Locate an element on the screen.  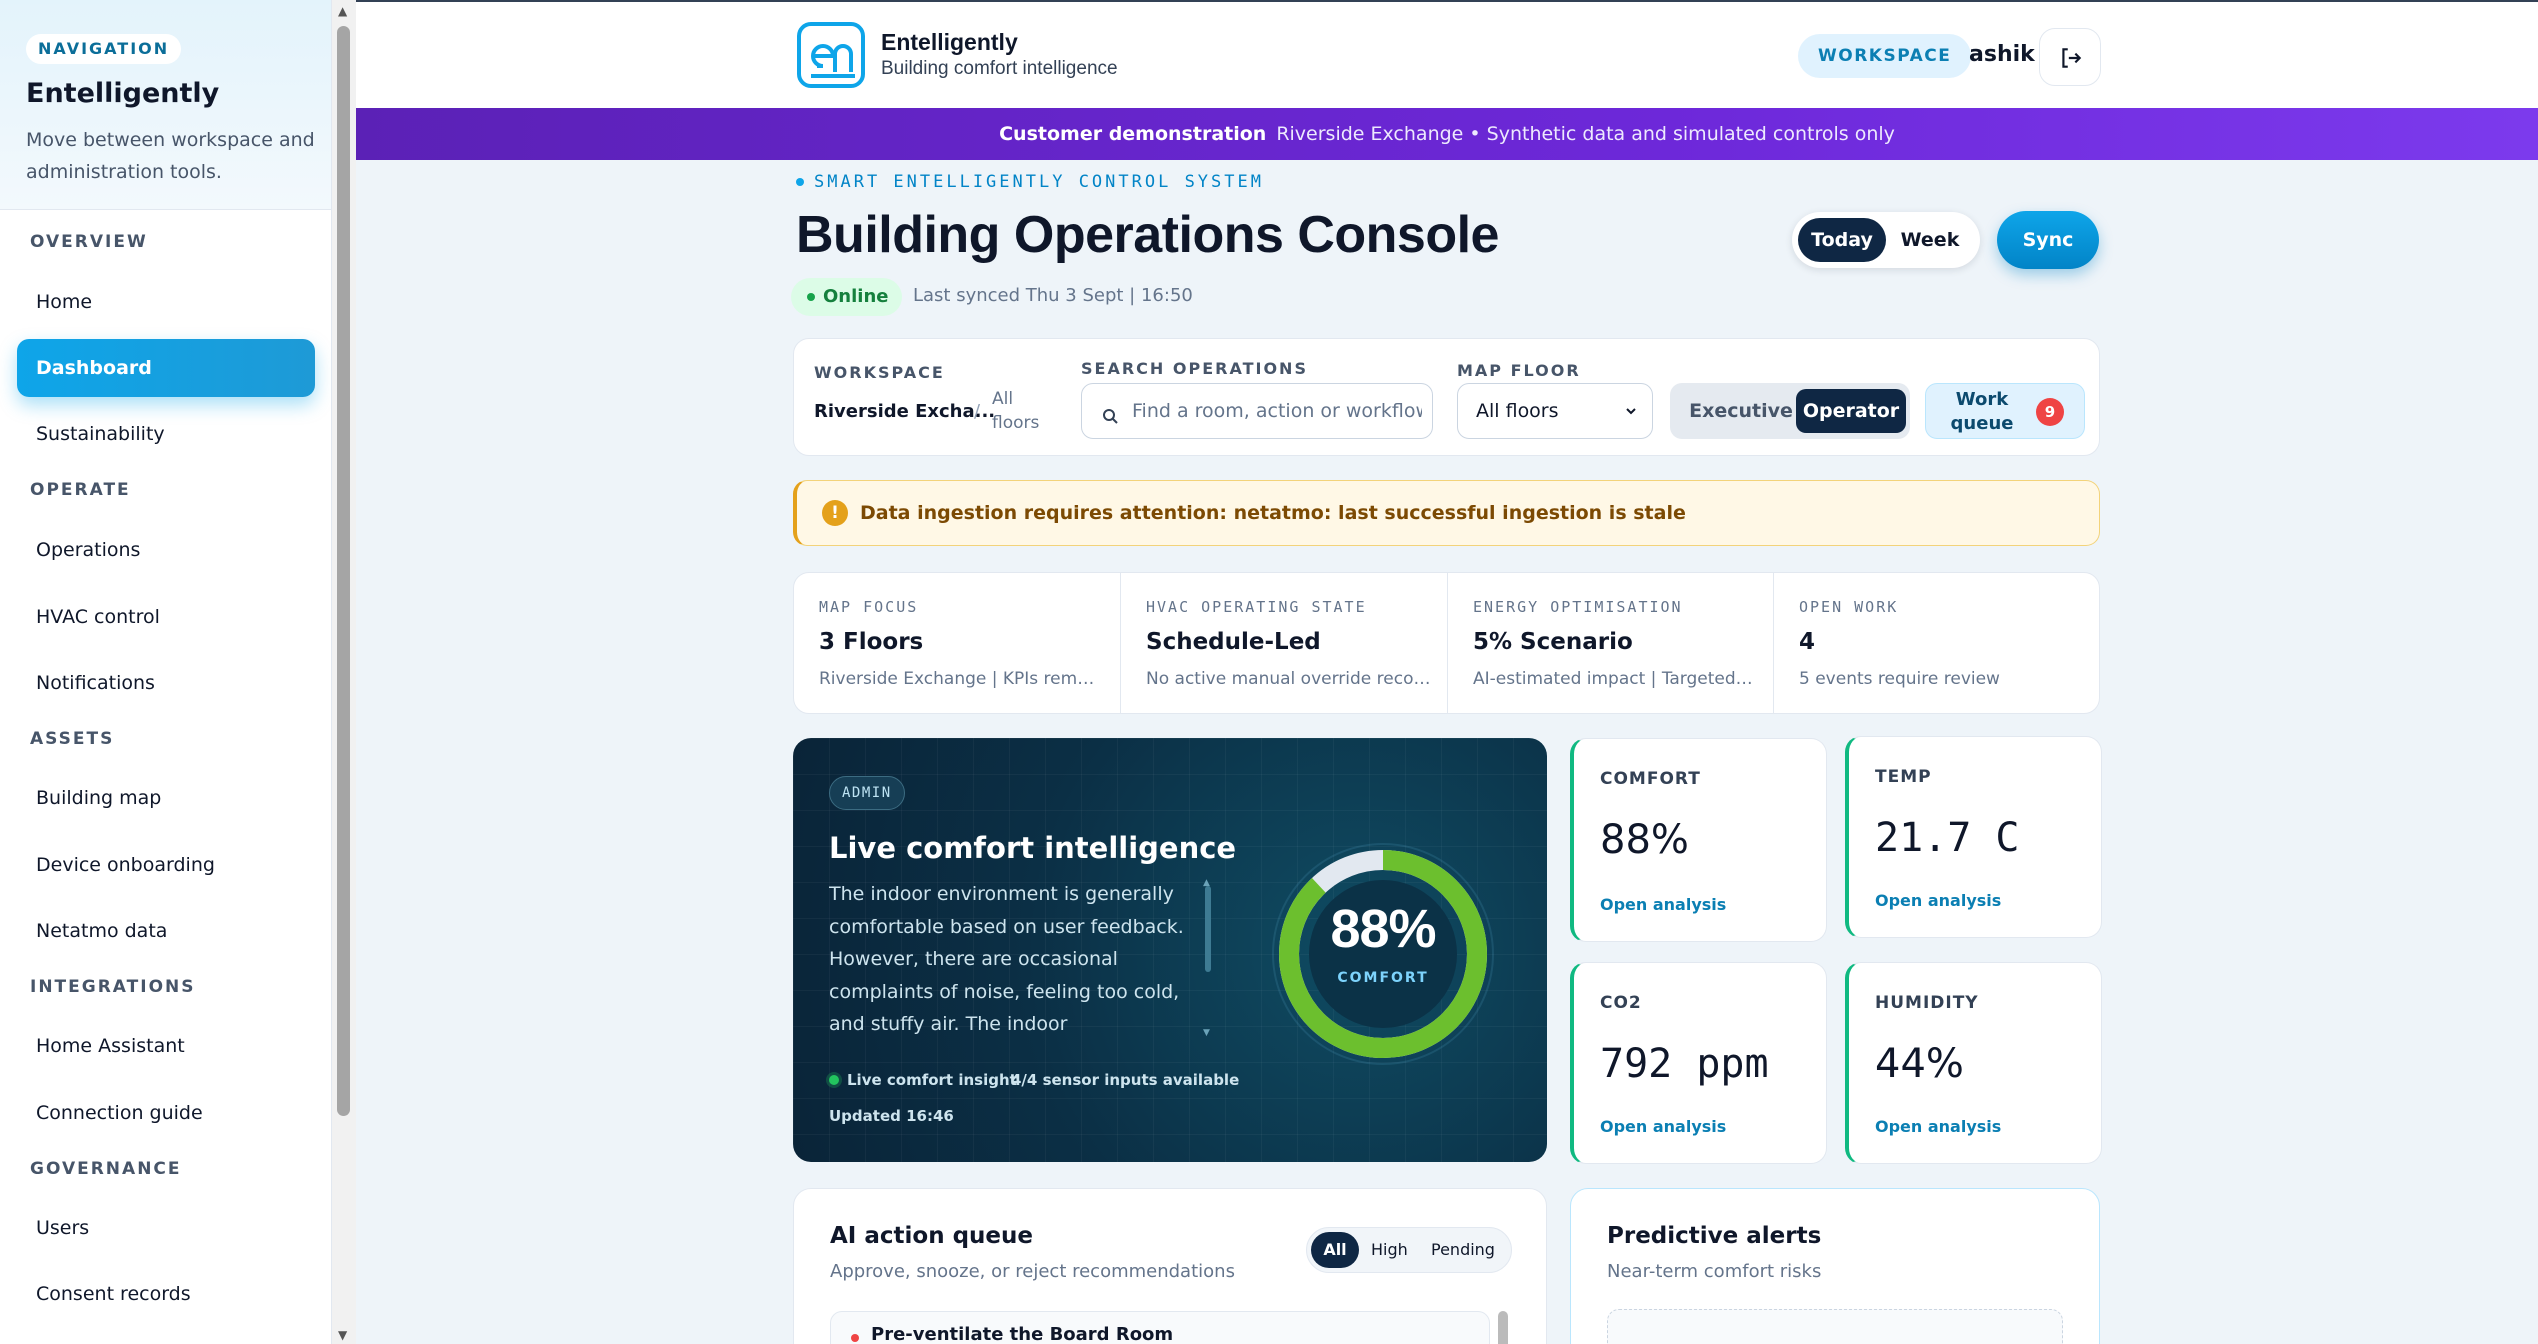
scrollbar-thumb is located at coordinates (343, 571).